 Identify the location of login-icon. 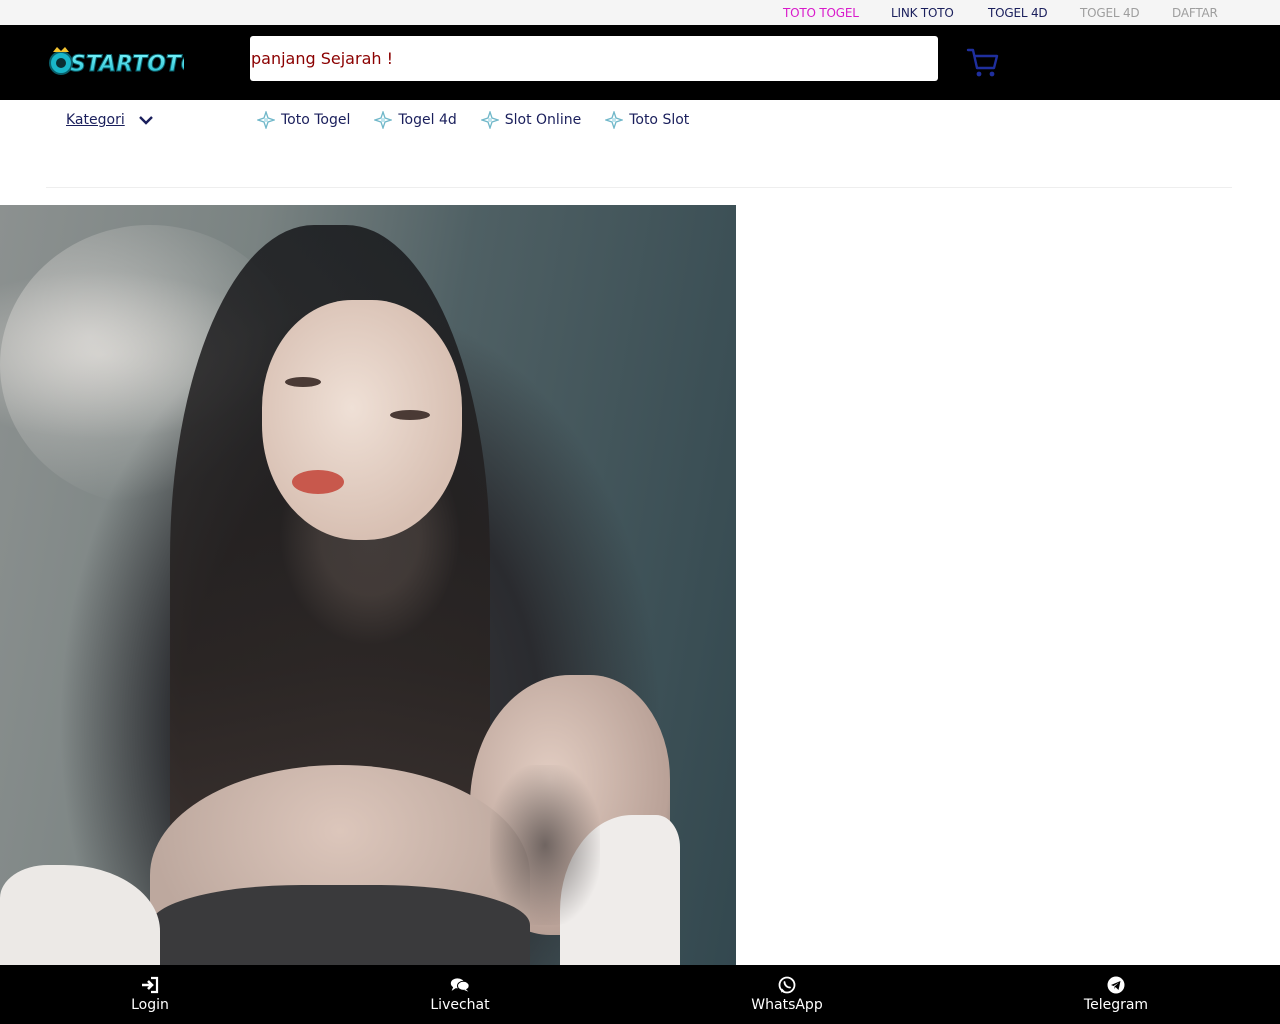
(150, 985).